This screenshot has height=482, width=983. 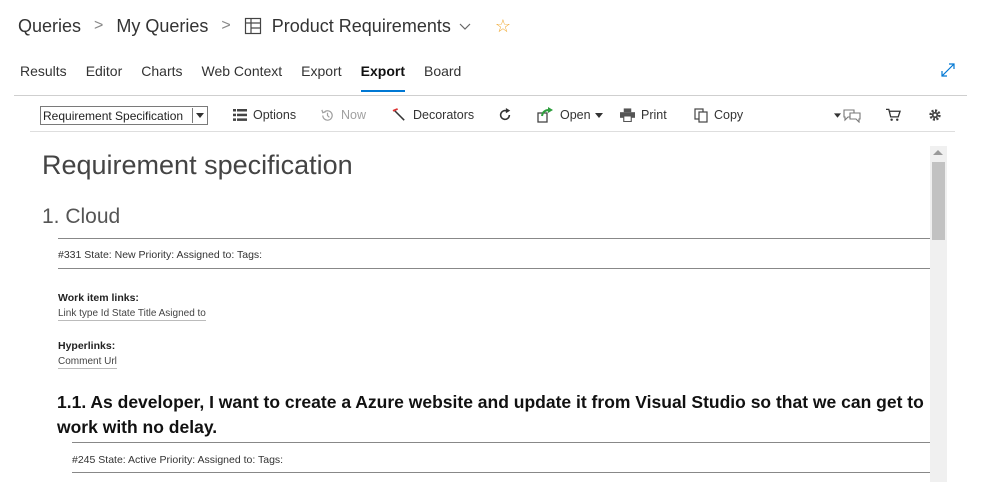 I want to click on settings-button, so click(x=938, y=115).